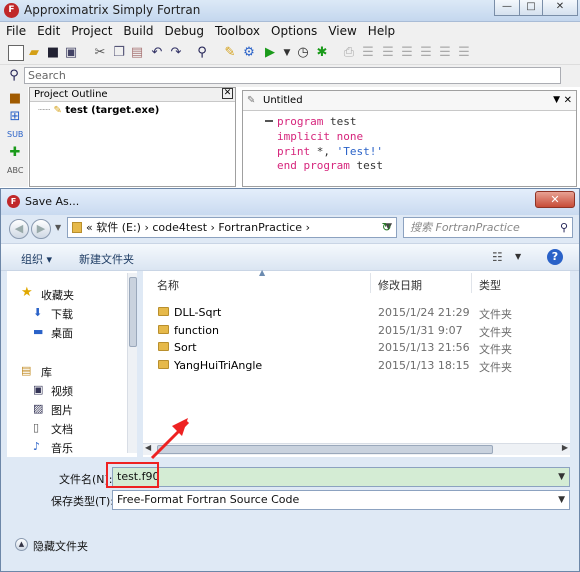 This screenshot has width=580, height=572. What do you see at coordinates (15, 135) in the screenshot?
I see `sub-icon: SUB` at bounding box center [15, 135].